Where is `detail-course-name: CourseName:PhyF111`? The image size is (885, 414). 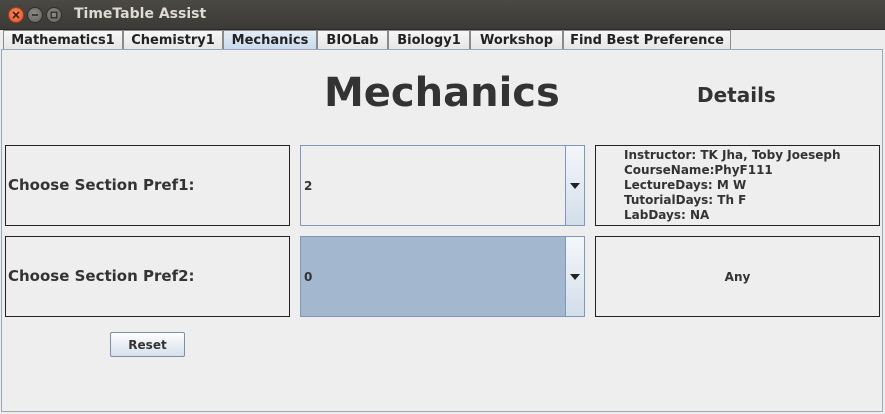 detail-course-name: CourseName:PhyF111 is located at coordinates (698, 170).